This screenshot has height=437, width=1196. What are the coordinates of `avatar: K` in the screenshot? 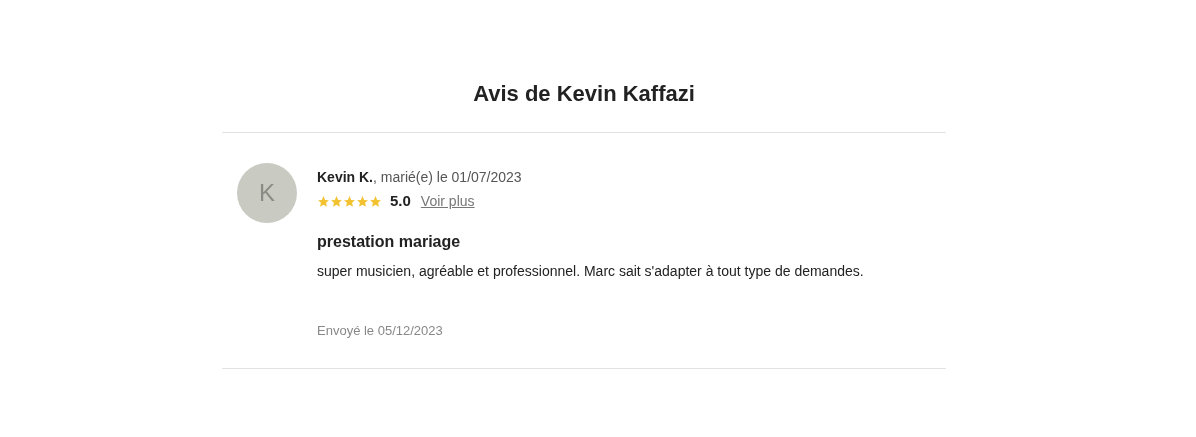 It's located at (267, 193).